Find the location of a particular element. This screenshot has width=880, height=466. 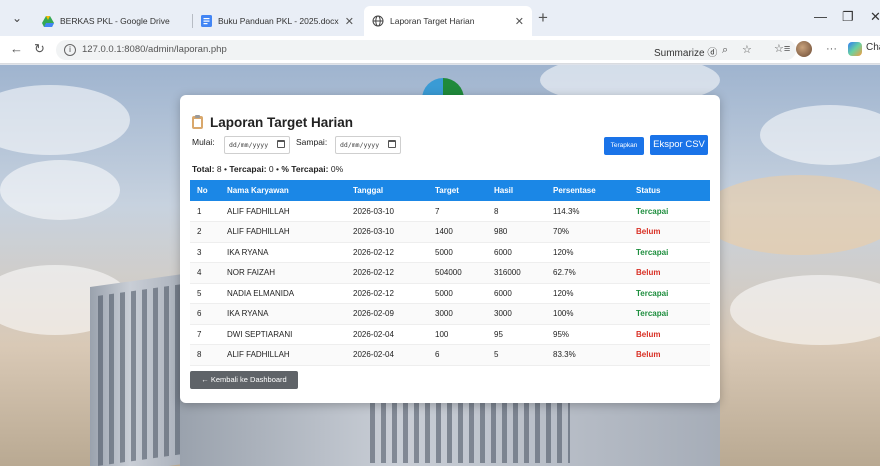

back-to-dashboard-button: ← Kembali ke Dashboard is located at coordinates (244, 380).